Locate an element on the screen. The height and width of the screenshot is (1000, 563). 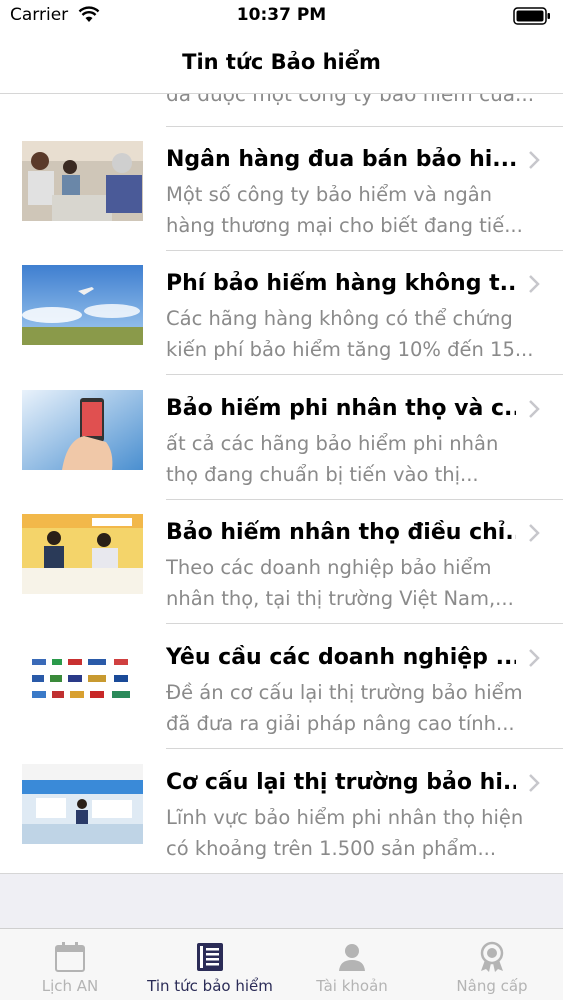
tab-lich-an: Lịch AN is located at coordinates (70, 964).